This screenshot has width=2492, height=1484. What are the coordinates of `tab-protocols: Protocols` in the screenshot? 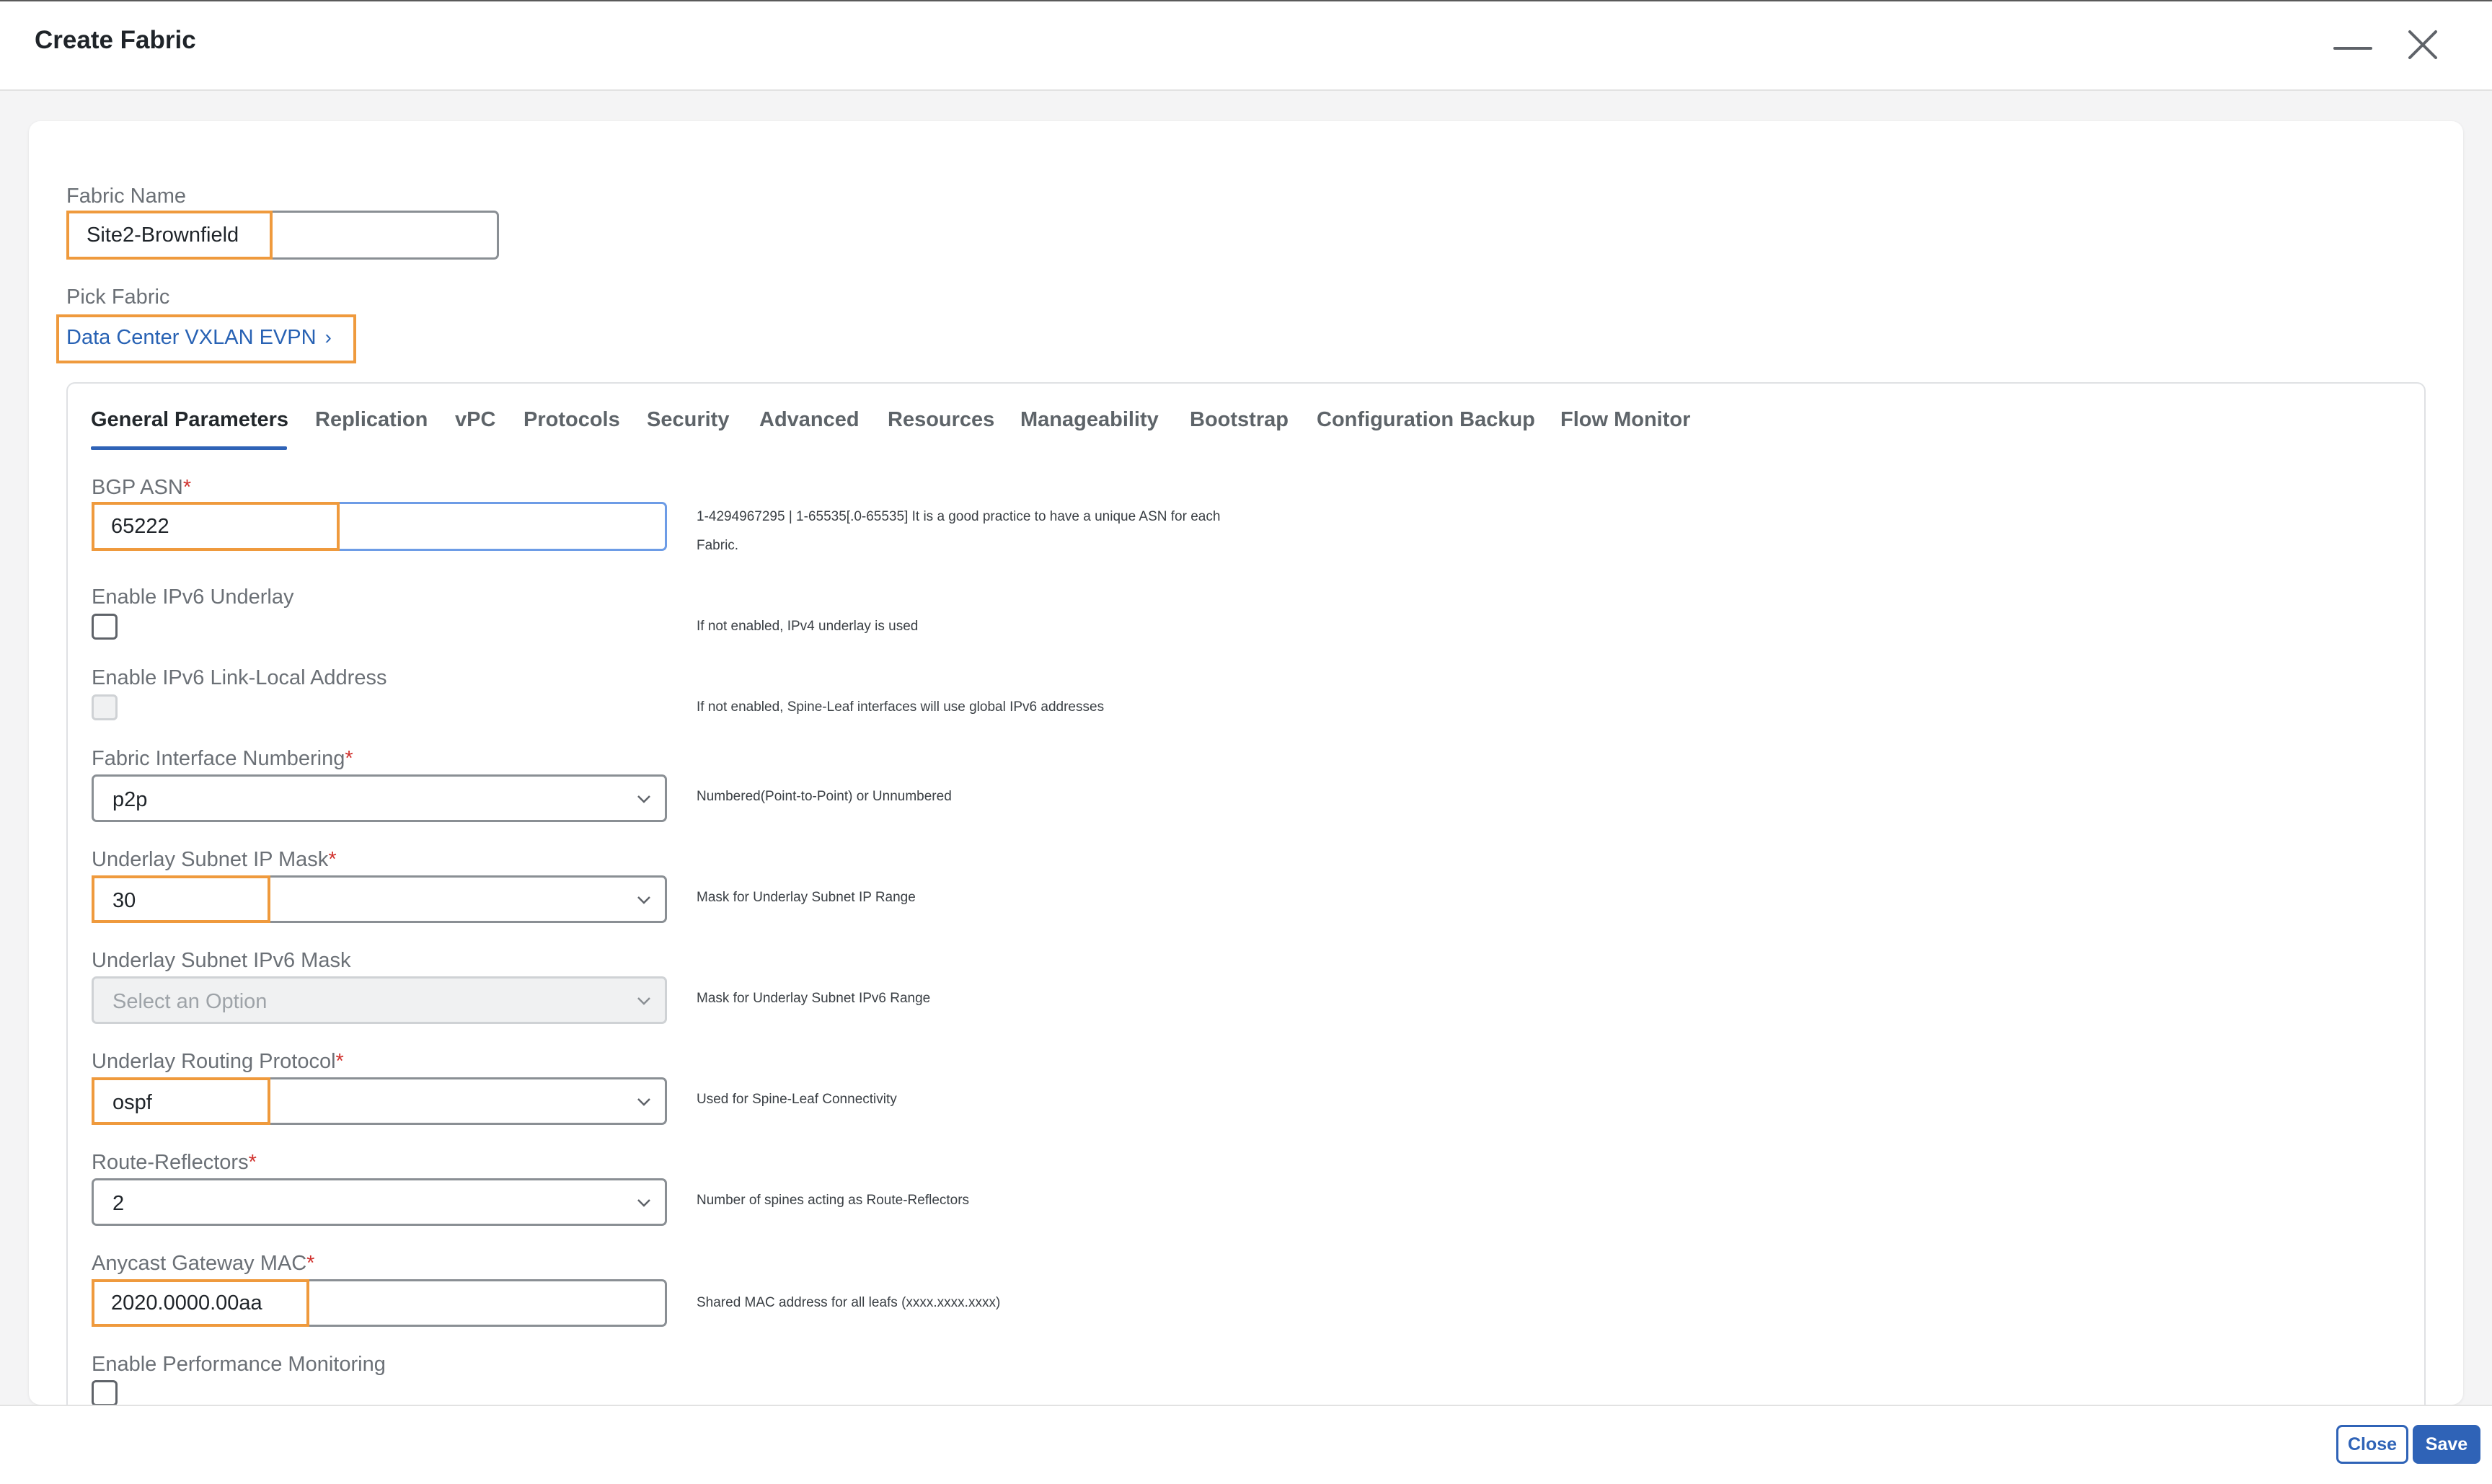 It's located at (571, 420).